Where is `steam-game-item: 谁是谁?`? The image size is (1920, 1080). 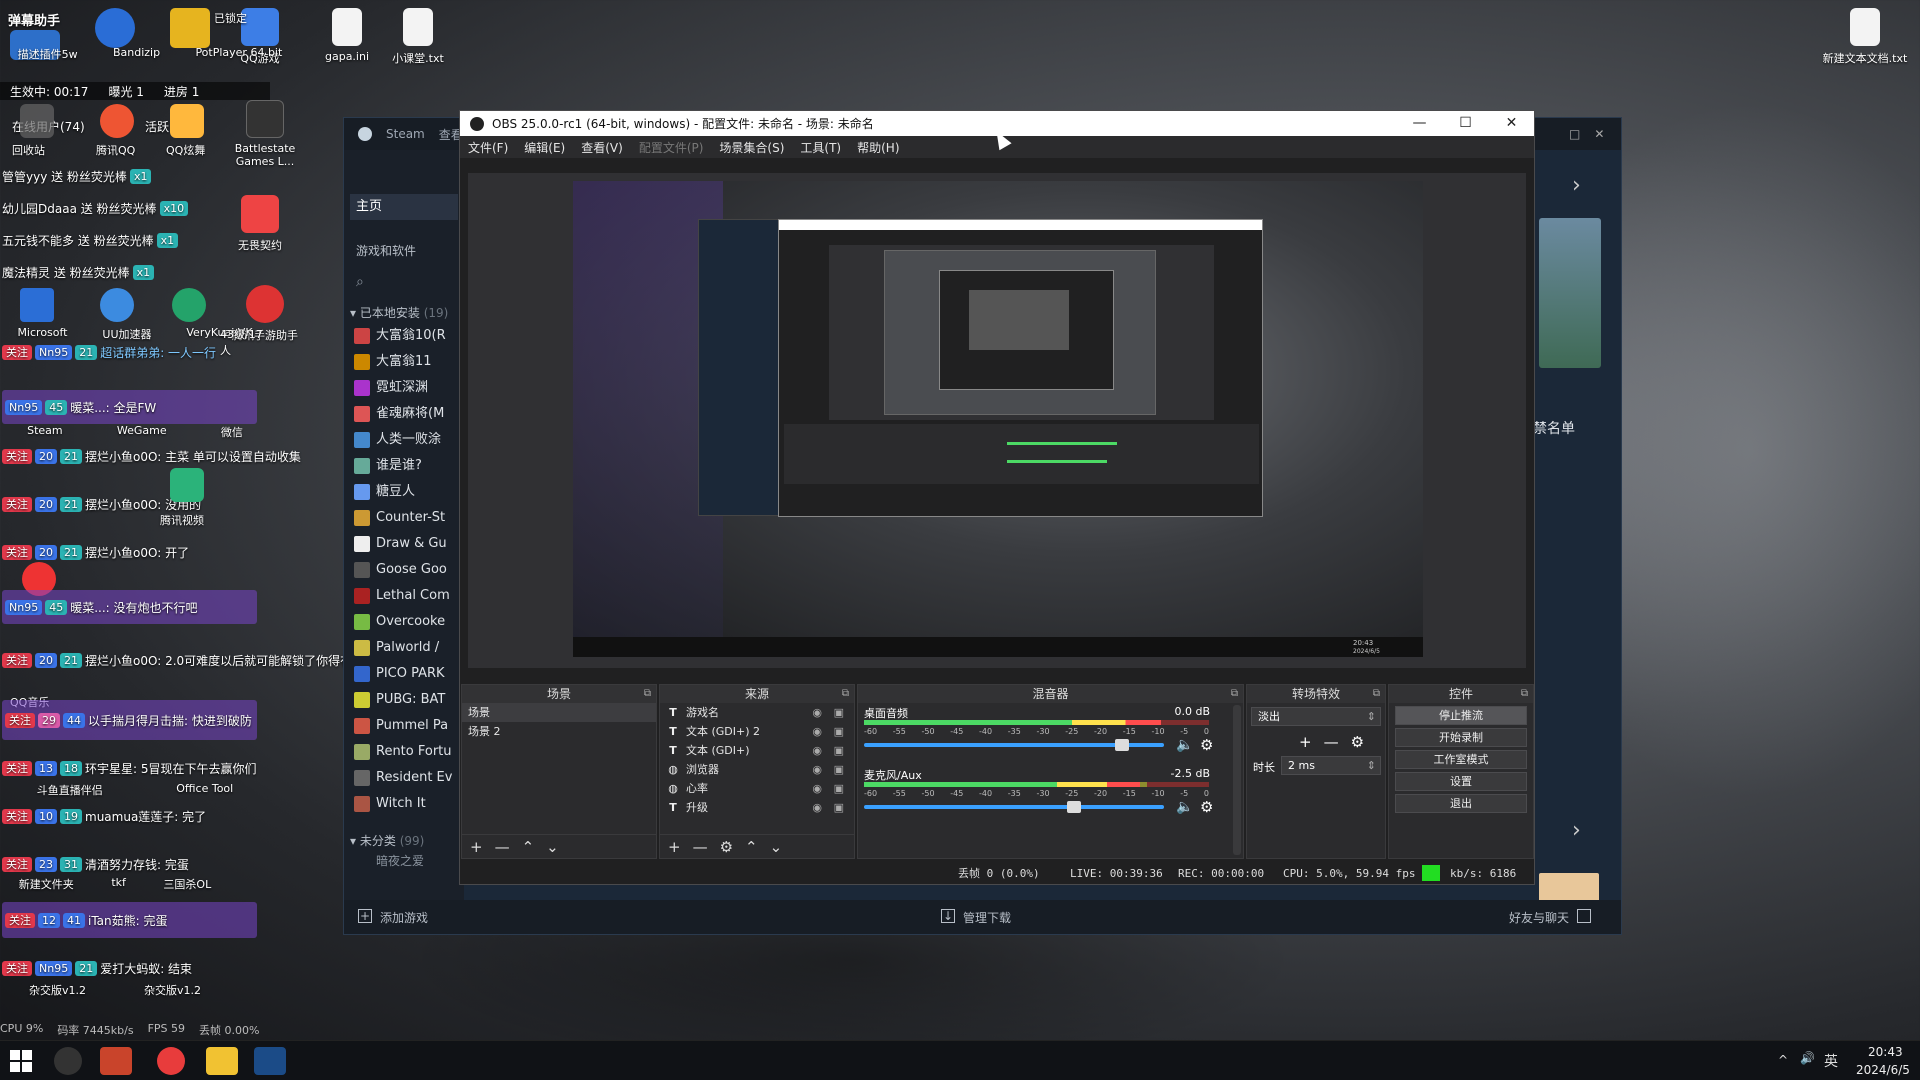
steam-game-item: 谁是谁? is located at coordinates (404, 466).